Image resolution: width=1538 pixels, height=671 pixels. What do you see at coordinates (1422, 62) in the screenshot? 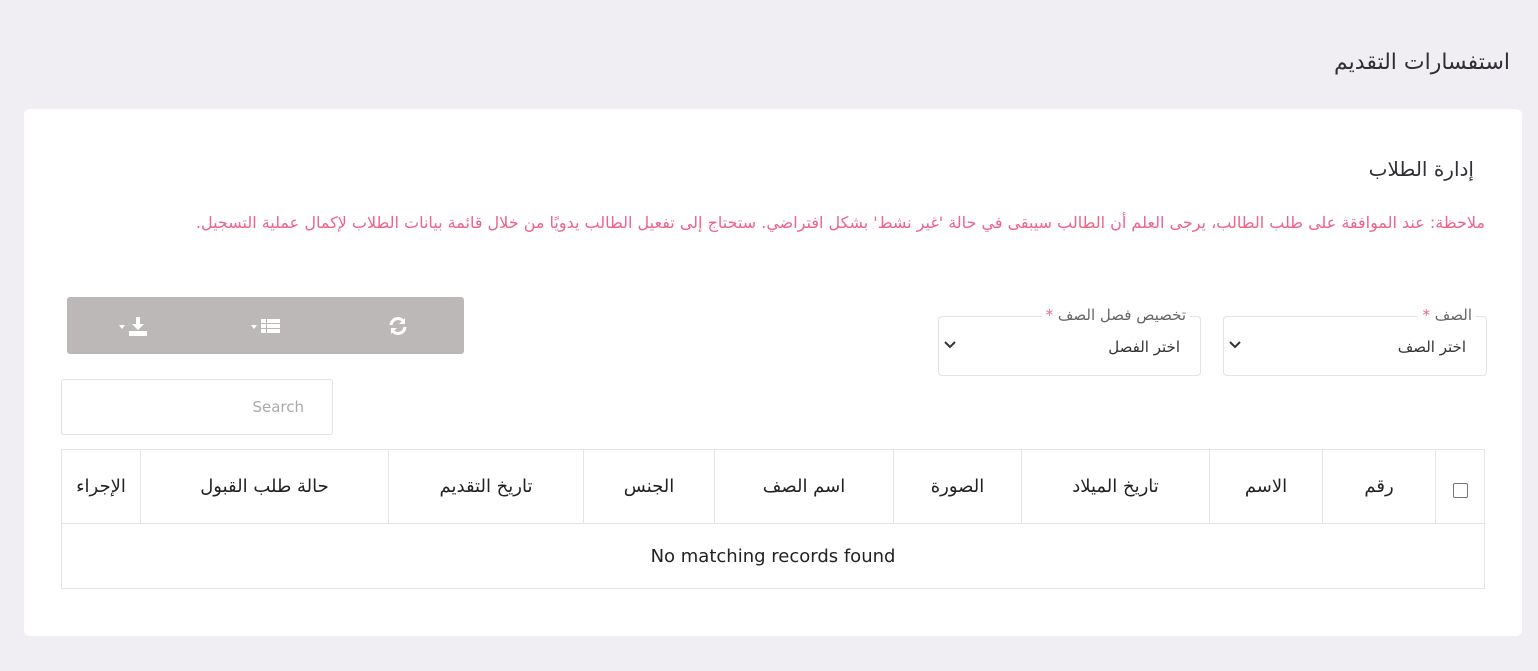
I see `page-title: استفسارات التقديم` at bounding box center [1422, 62].